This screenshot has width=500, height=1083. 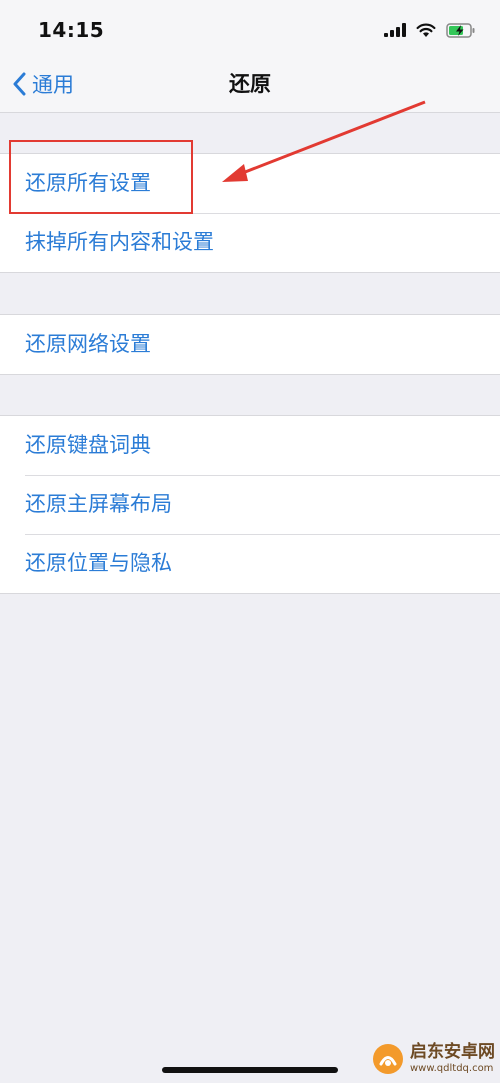 What do you see at coordinates (250, 445) in the screenshot?
I see `reset-keyboard-dictionary-row: 还原键盘词典` at bounding box center [250, 445].